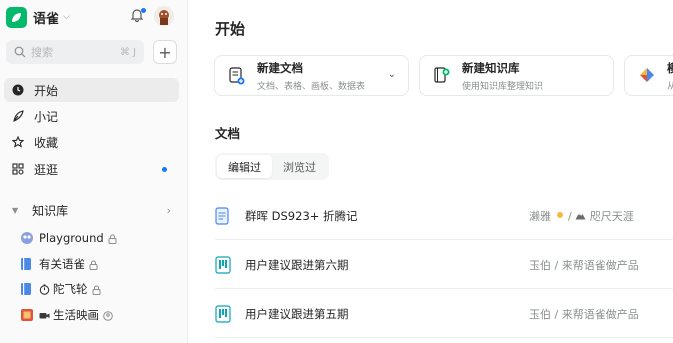 The image size is (673, 343). I want to click on doc-book: 咫尺天涯, so click(611, 216).